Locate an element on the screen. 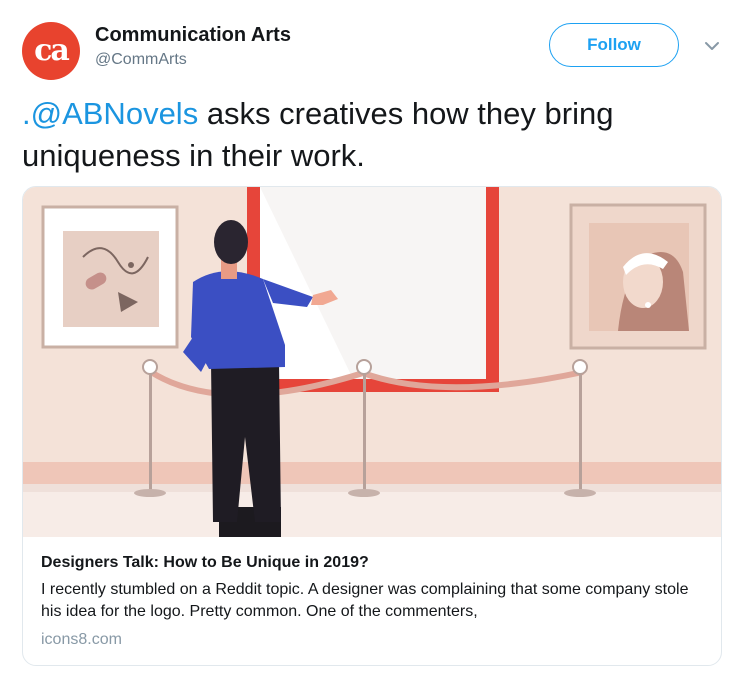  chevron-down-icon is located at coordinates (712, 46).